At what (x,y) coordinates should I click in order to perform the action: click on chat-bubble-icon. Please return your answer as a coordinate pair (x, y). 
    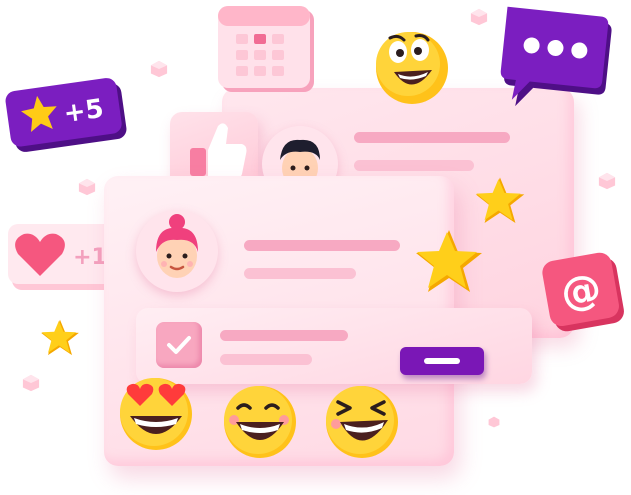
    Looking at the image, I should click on (556, 56).